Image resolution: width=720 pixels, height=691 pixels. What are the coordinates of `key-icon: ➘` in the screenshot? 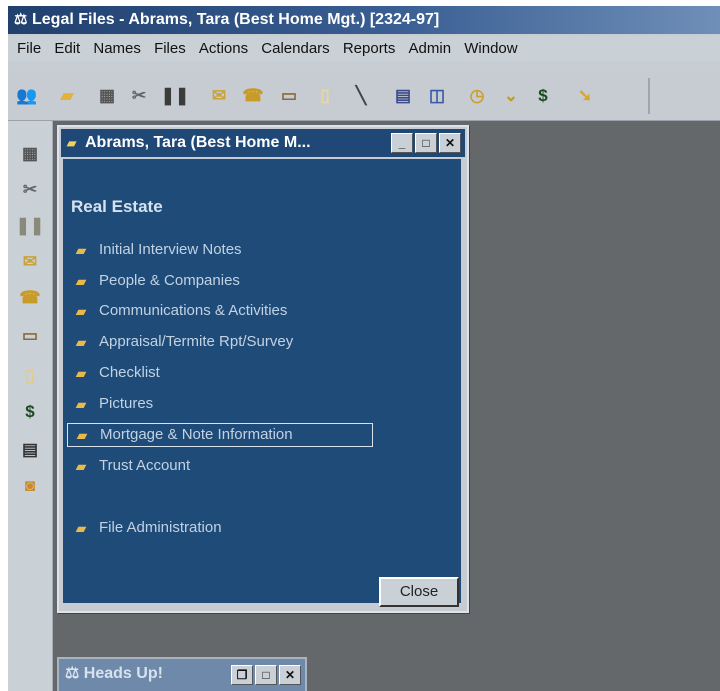 It's located at (585, 96).